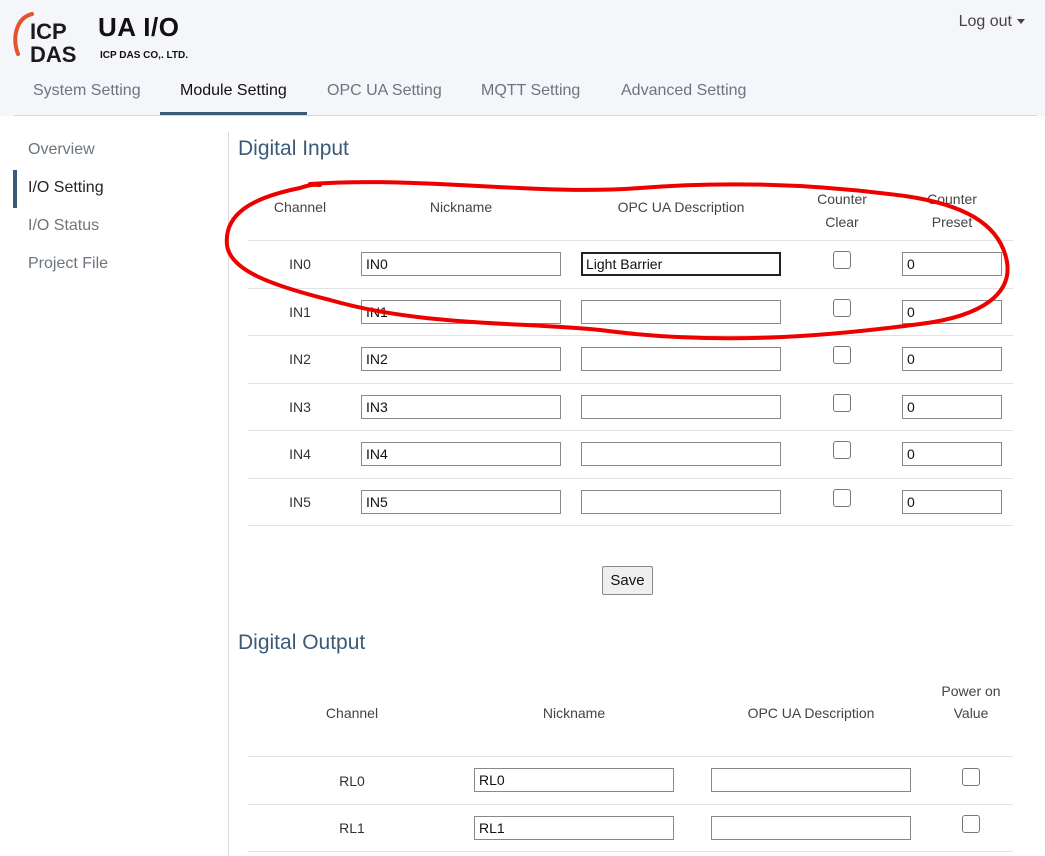 The image size is (1045, 856). I want to click on app-title: UA I/O, so click(139, 27).